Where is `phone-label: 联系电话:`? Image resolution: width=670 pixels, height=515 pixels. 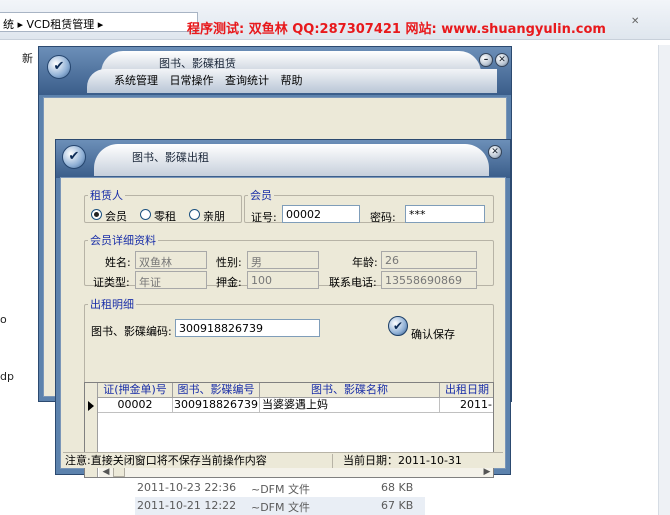 phone-label: 联系电话: is located at coordinates (353, 282).